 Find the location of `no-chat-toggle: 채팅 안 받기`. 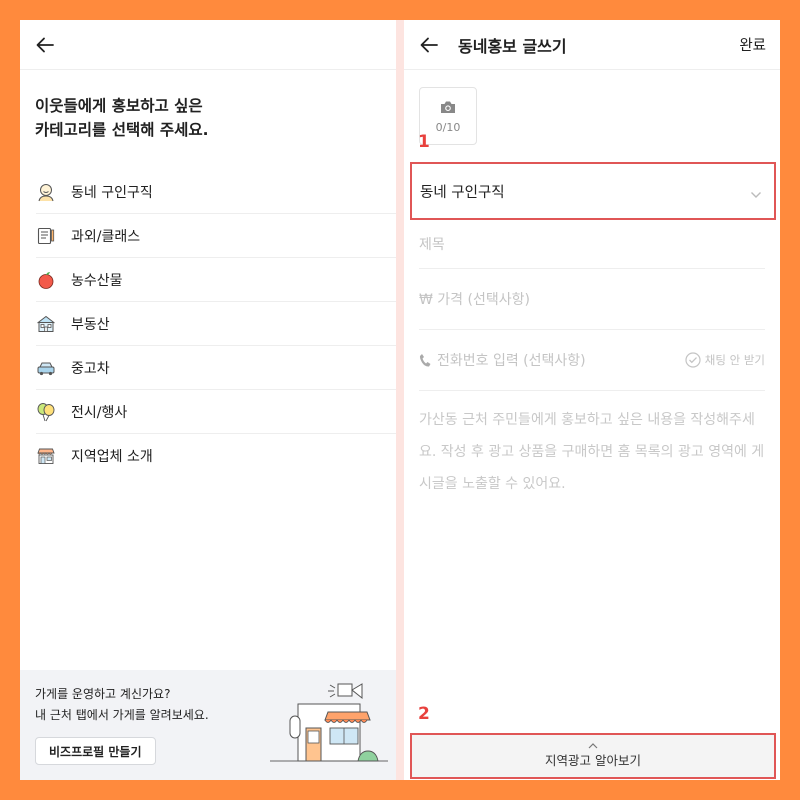

no-chat-toggle: 채팅 안 받기 is located at coordinates (725, 360).